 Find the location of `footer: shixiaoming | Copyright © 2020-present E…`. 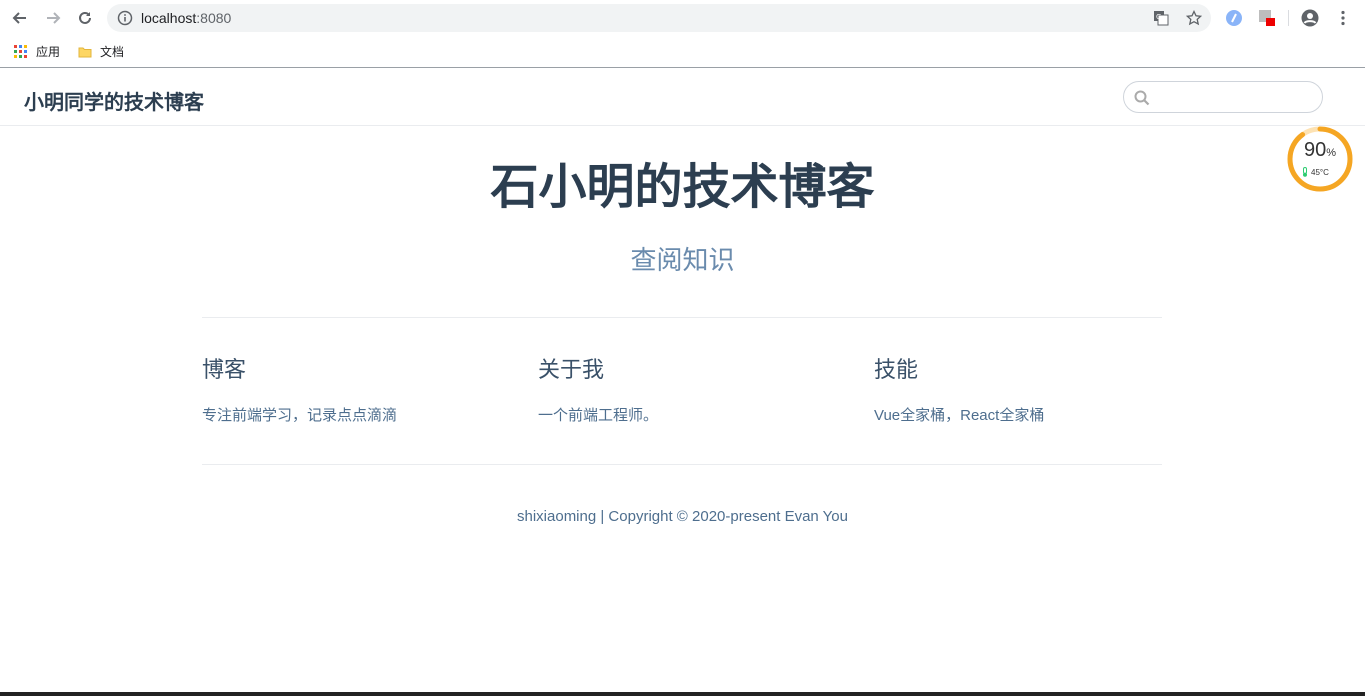

footer: shixiaoming | Copyright © 2020-present E… is located at coordinates (682, 516).